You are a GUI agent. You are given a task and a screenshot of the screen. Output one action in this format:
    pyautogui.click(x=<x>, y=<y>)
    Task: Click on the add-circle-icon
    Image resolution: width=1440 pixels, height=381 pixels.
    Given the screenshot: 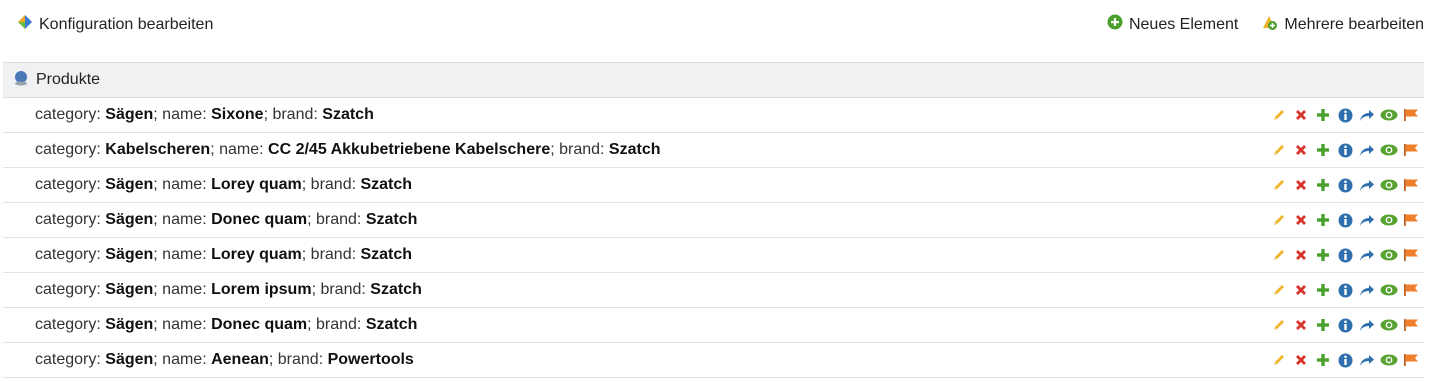 What is the action you would take?
    pyautogui.click(x=1115, y=24)
    